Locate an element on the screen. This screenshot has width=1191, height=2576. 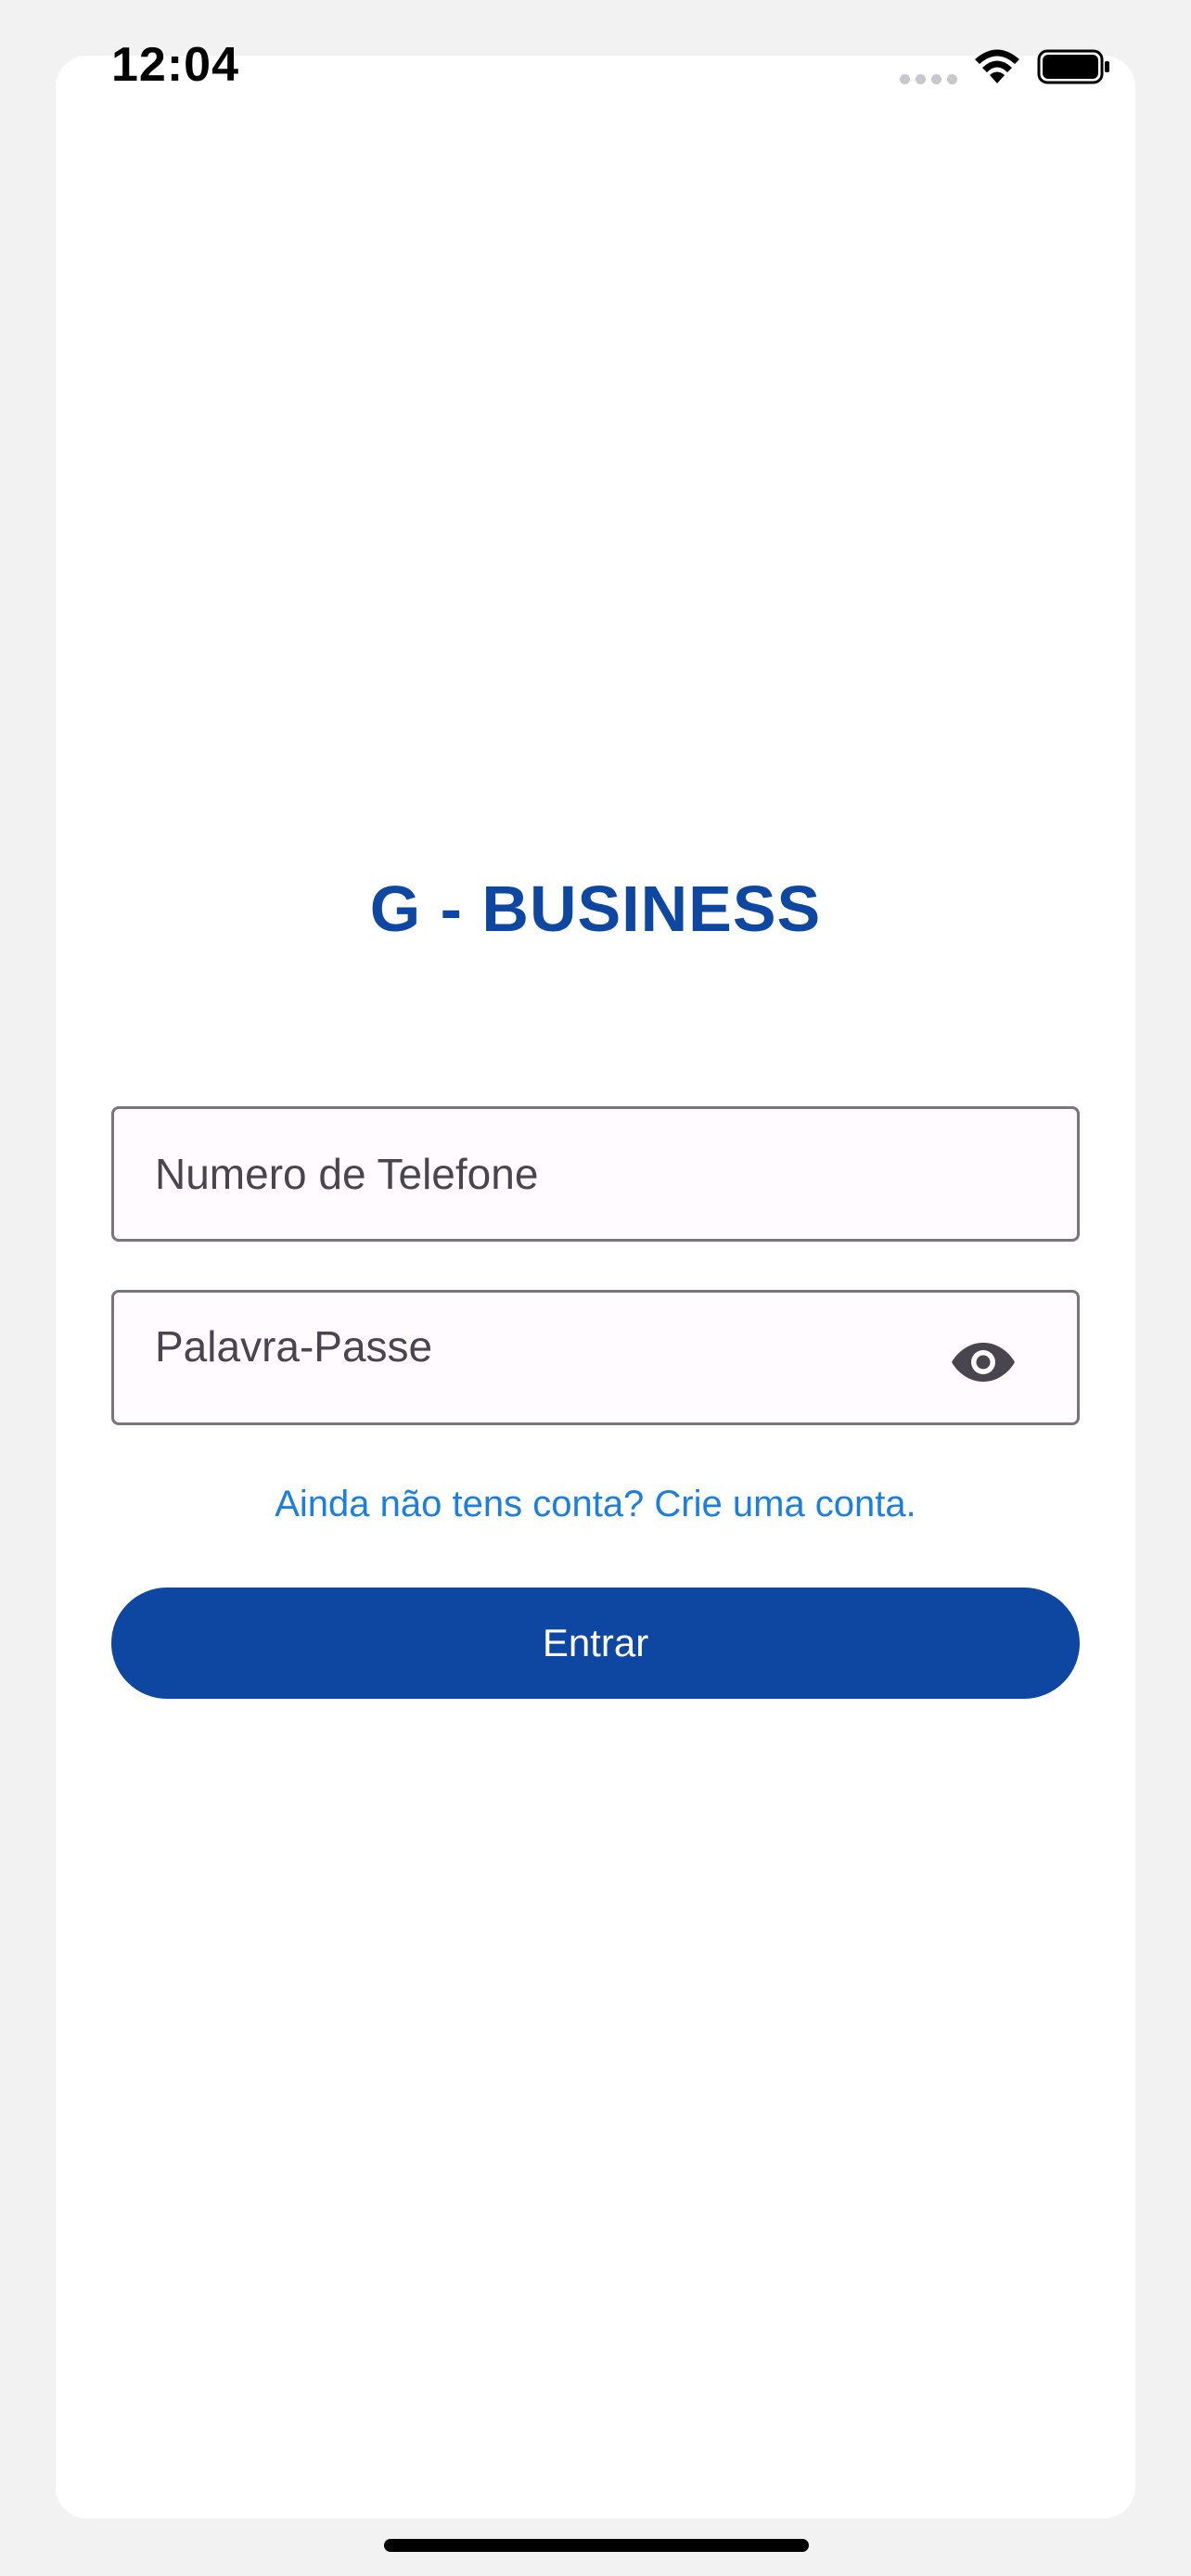
signup-link: Ainda não tens conta? Crie uma conta. is located at coordinates (595, 1505).